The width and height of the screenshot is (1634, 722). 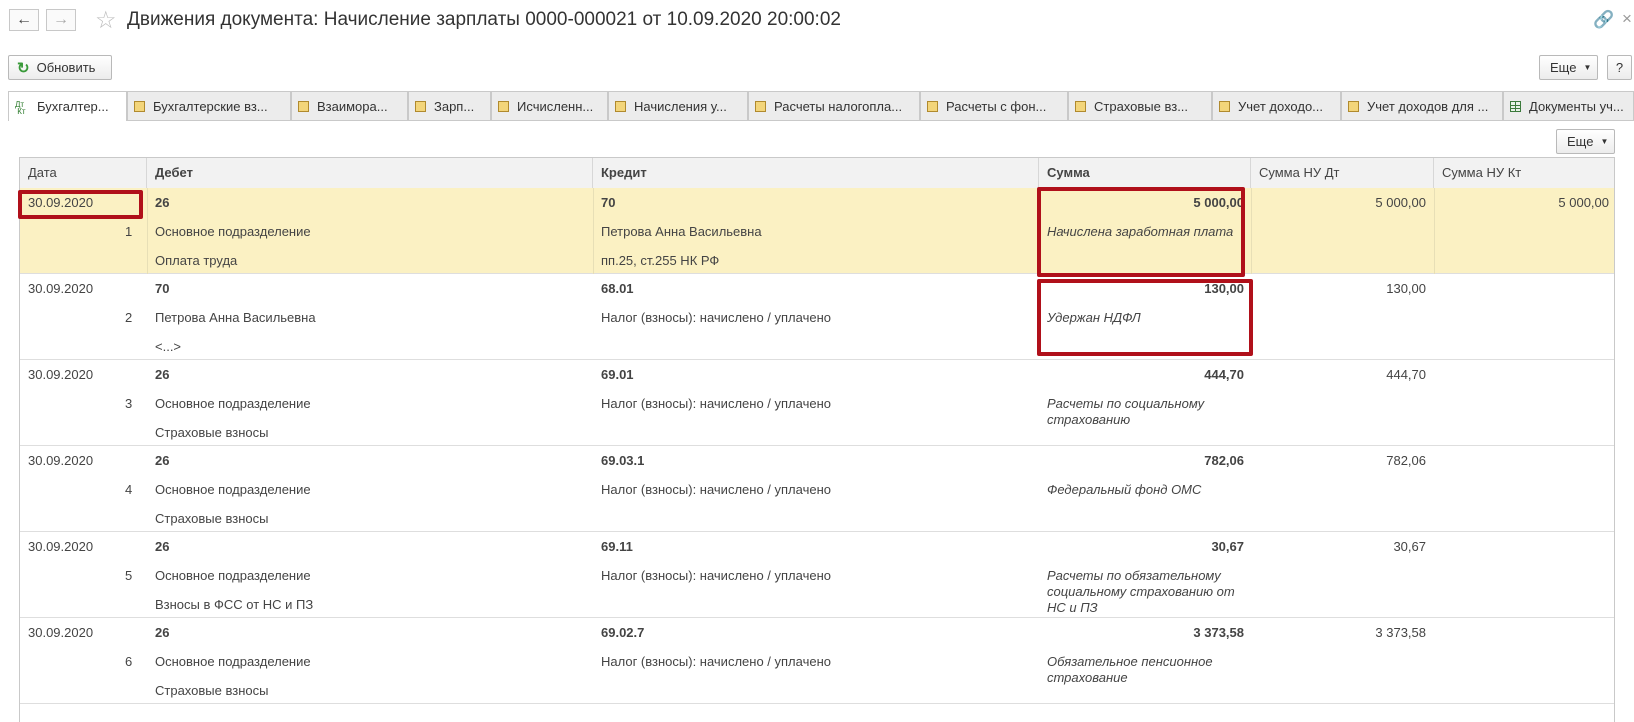 I want to click on refresh-icon: ↻, so click(x=23, y=68).